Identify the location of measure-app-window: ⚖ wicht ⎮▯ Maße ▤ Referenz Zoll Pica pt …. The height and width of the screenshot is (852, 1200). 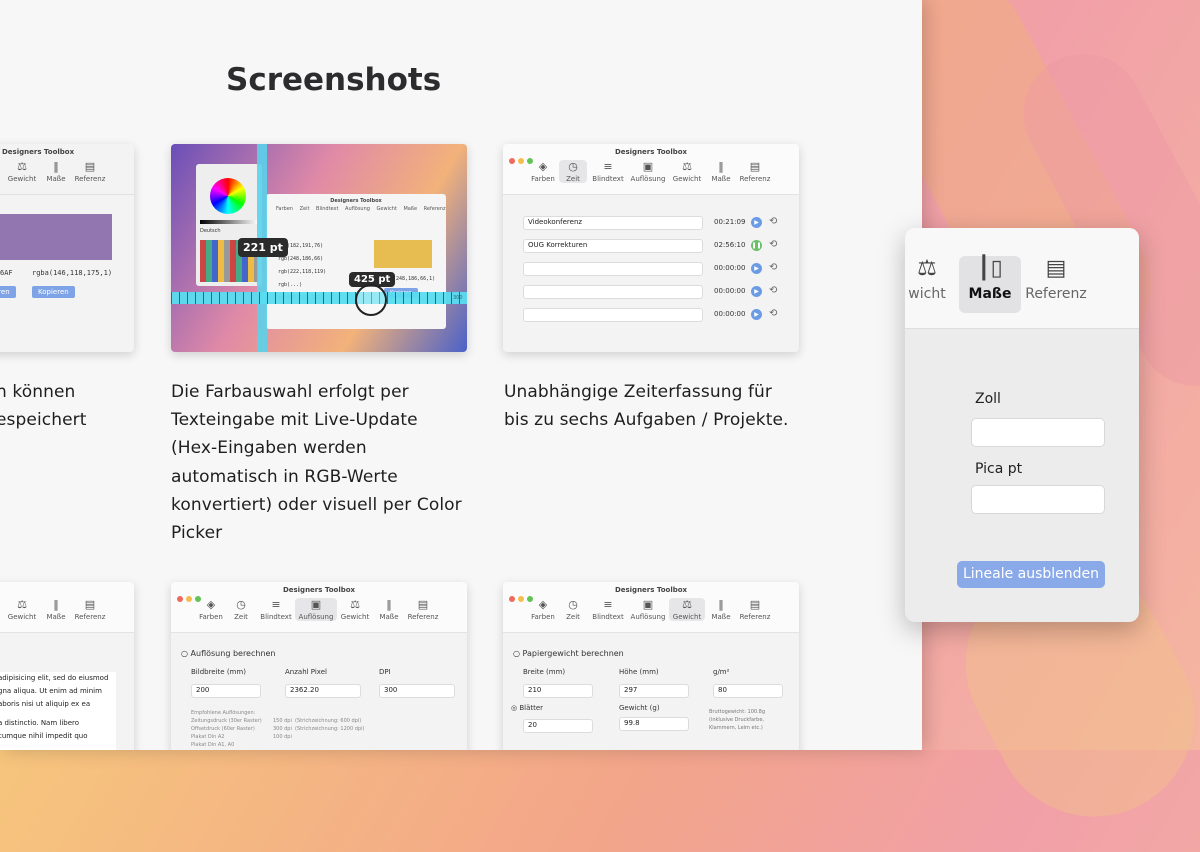
(1022, 425).